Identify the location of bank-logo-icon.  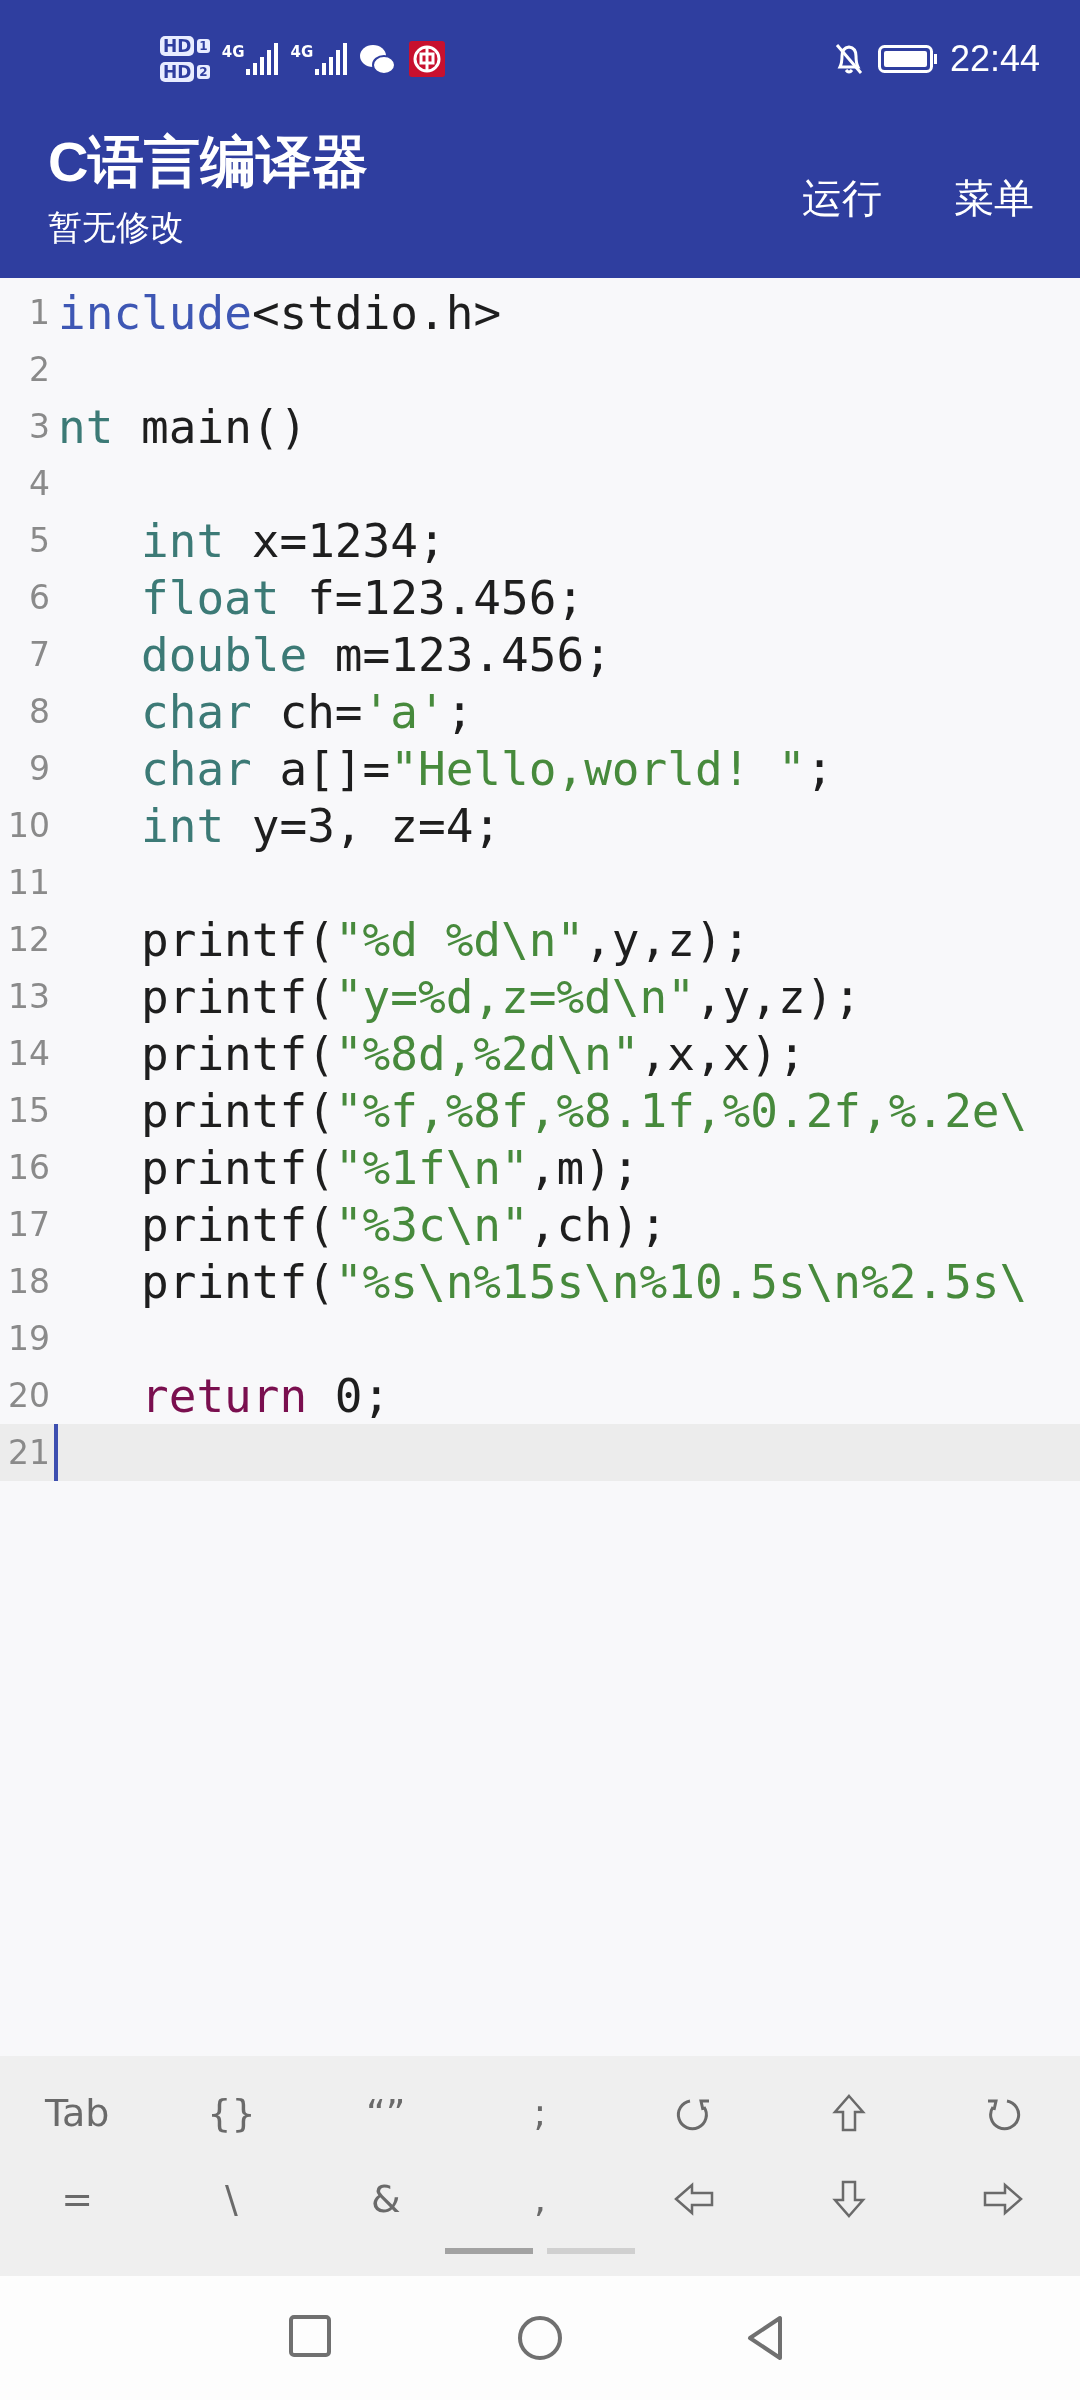
(427, 59).